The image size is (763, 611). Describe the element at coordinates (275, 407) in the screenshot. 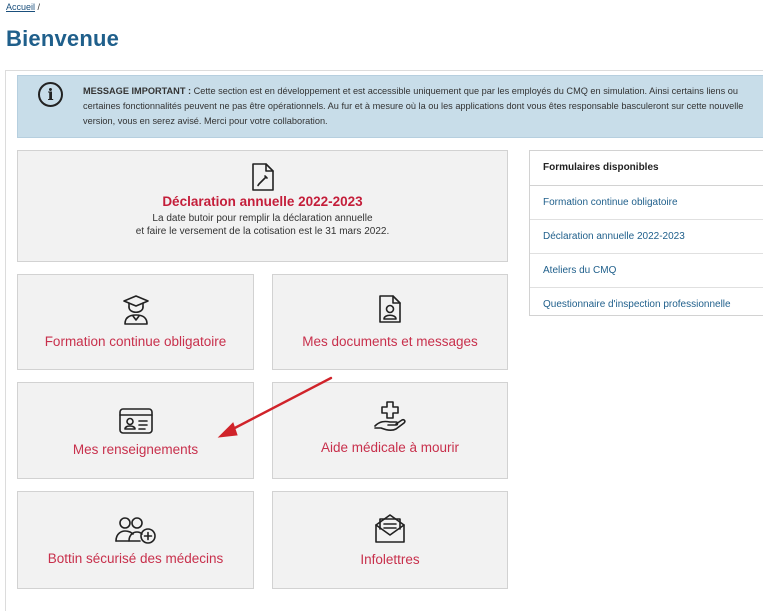

I see `red-arrow-annotation` at that location.